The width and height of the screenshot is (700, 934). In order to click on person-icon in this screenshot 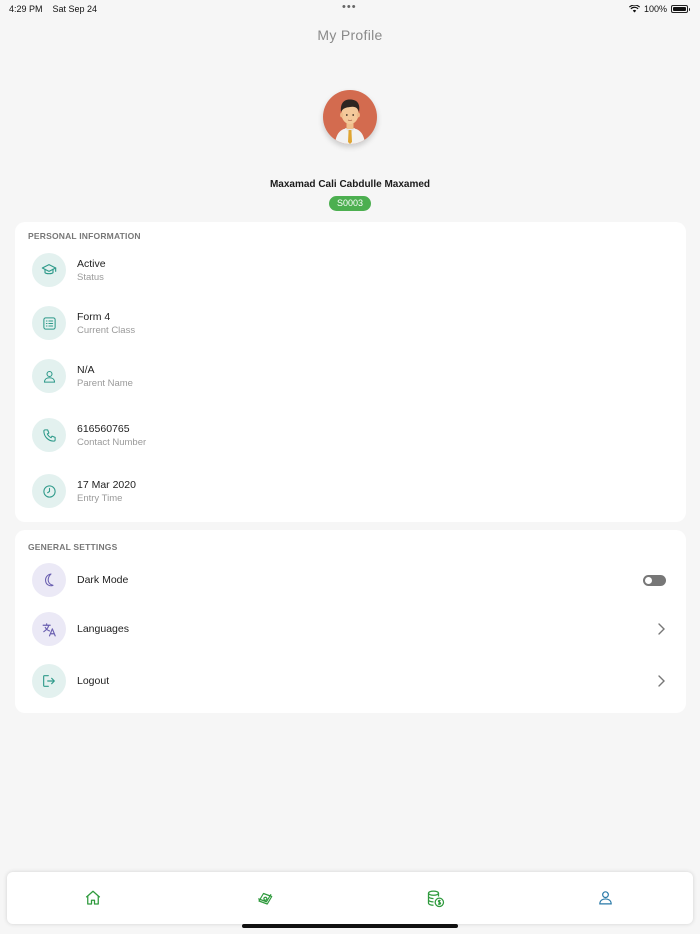, I will do `click(49, 376)`.